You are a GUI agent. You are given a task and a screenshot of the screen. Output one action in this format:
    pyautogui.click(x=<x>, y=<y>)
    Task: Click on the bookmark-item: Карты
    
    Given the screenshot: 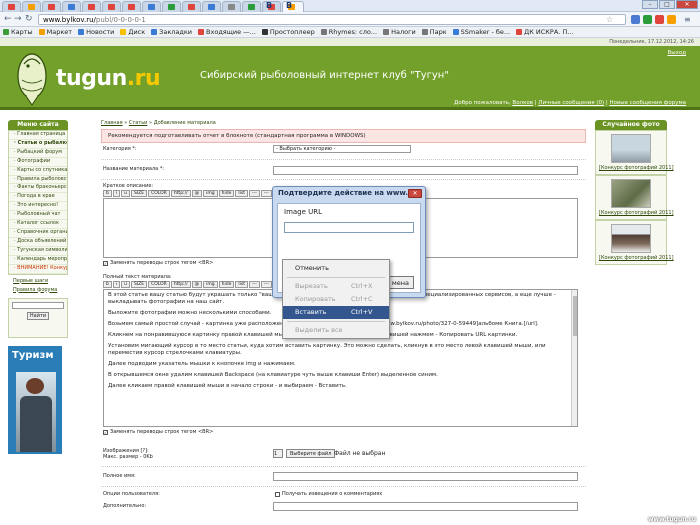 What is the action you would take?
    pyautogui.click(x=18, y=32)
    